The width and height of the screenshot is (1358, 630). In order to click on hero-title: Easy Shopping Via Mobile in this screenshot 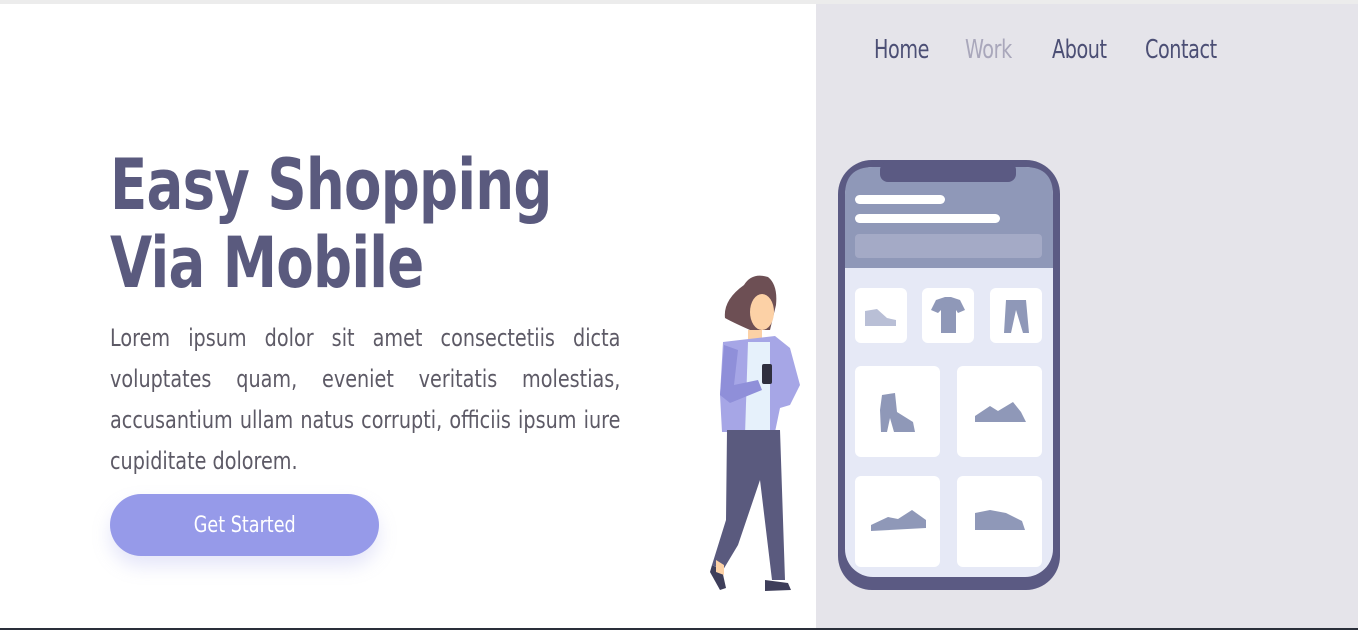, I will do `click(331, 224)`.